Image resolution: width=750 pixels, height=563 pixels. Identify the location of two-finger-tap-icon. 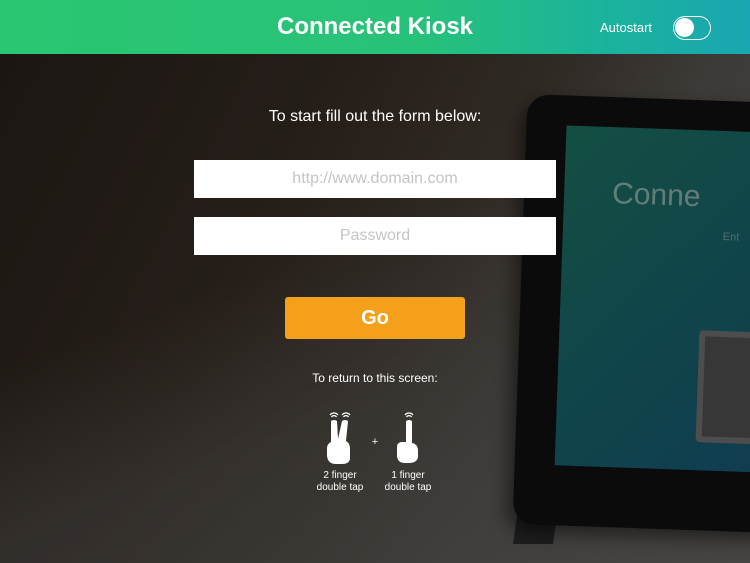
(339, 438).